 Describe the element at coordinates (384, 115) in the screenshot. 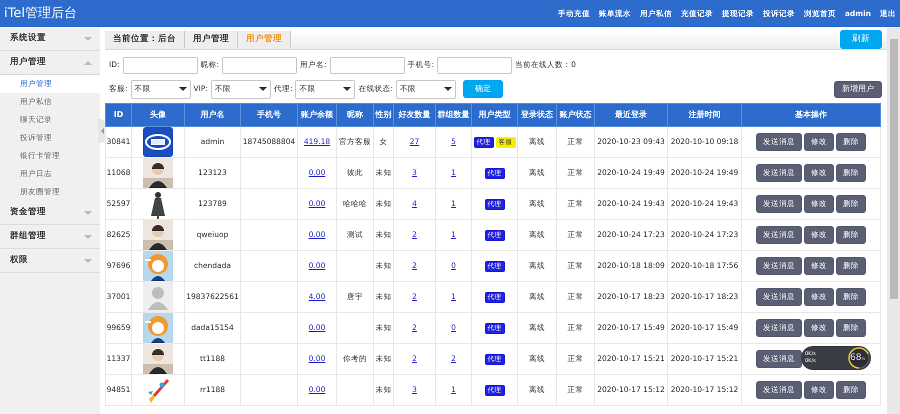

I see `column-header: 性别` at that location.